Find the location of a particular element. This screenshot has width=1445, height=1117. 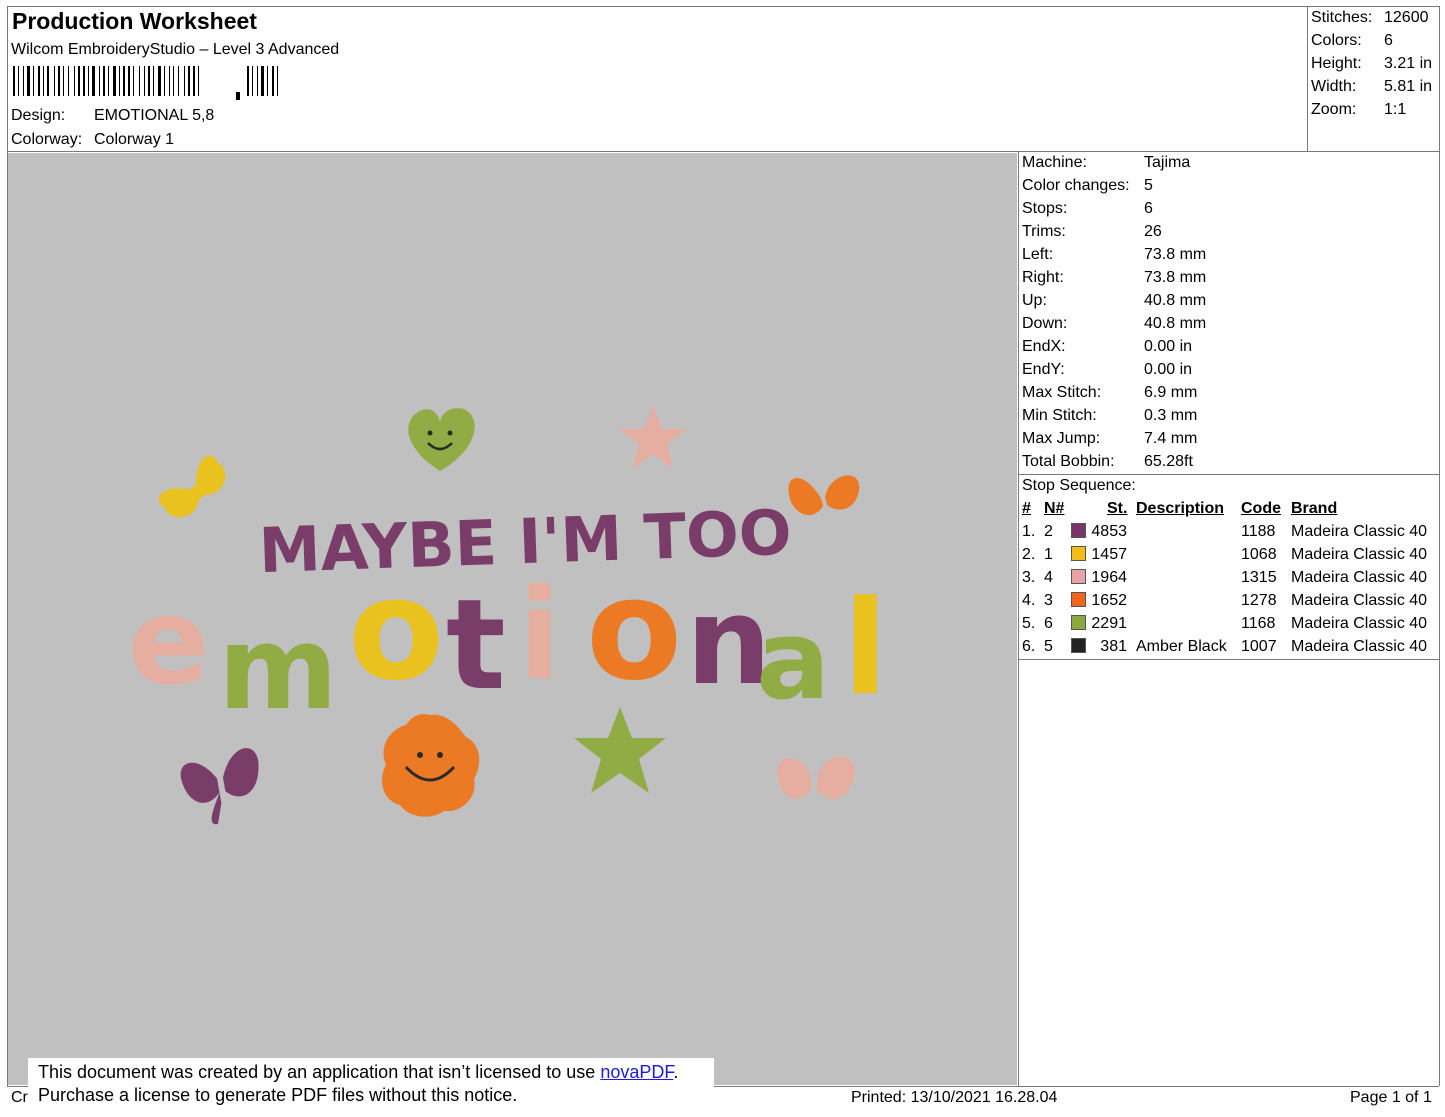

row-code: 1168 is located at coordinates (1258, 623).